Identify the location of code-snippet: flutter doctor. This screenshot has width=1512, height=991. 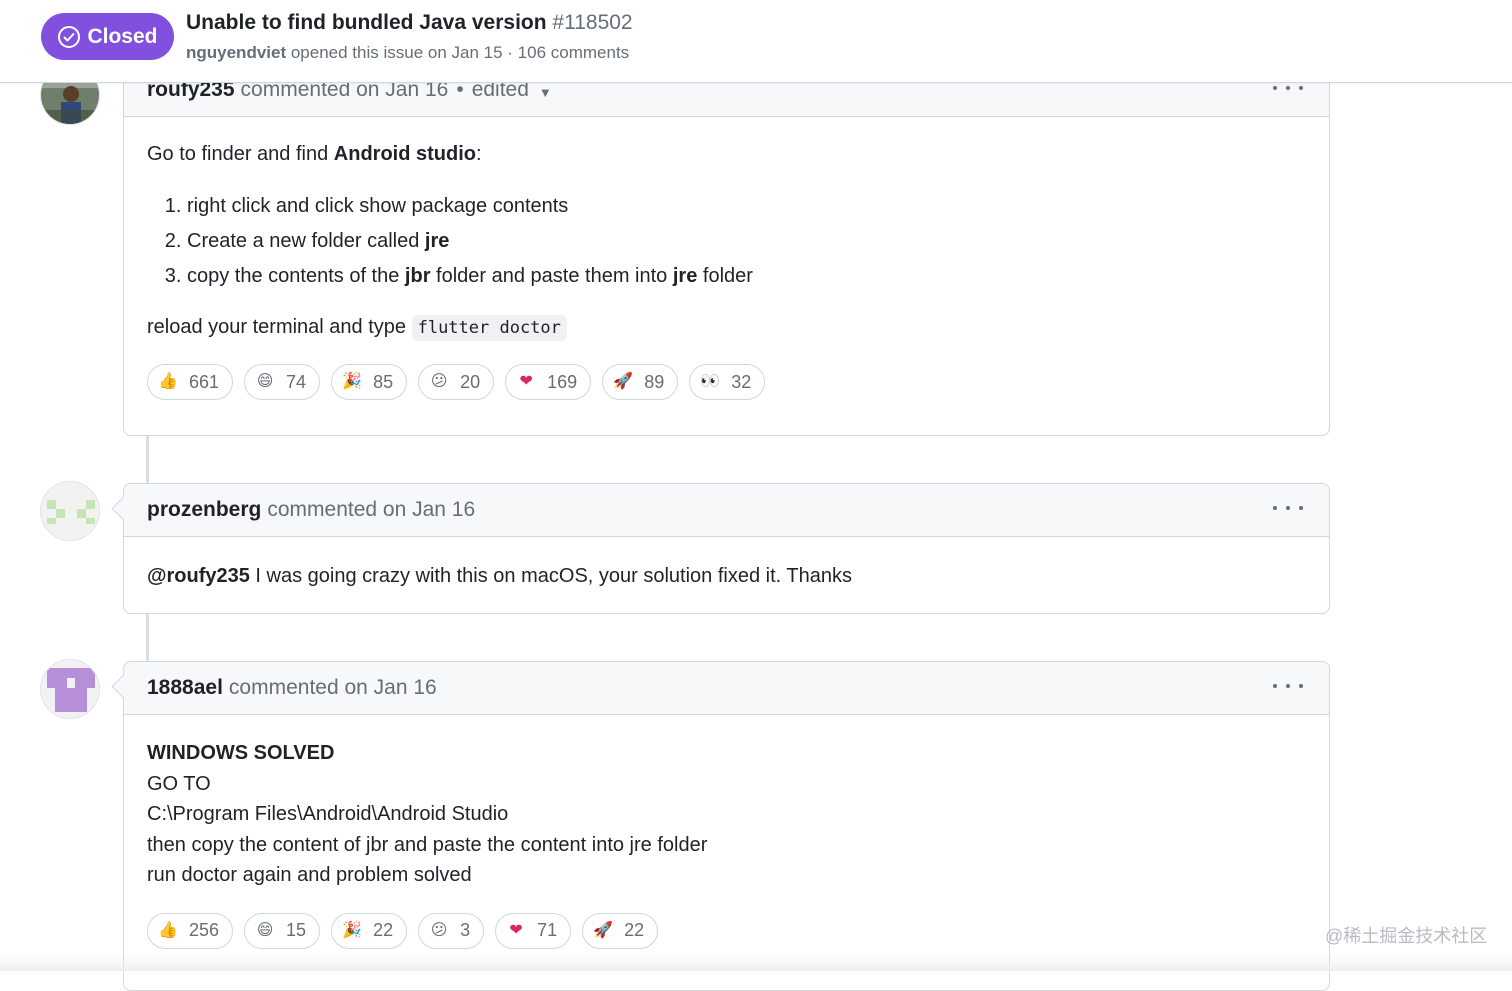
(489, 328).